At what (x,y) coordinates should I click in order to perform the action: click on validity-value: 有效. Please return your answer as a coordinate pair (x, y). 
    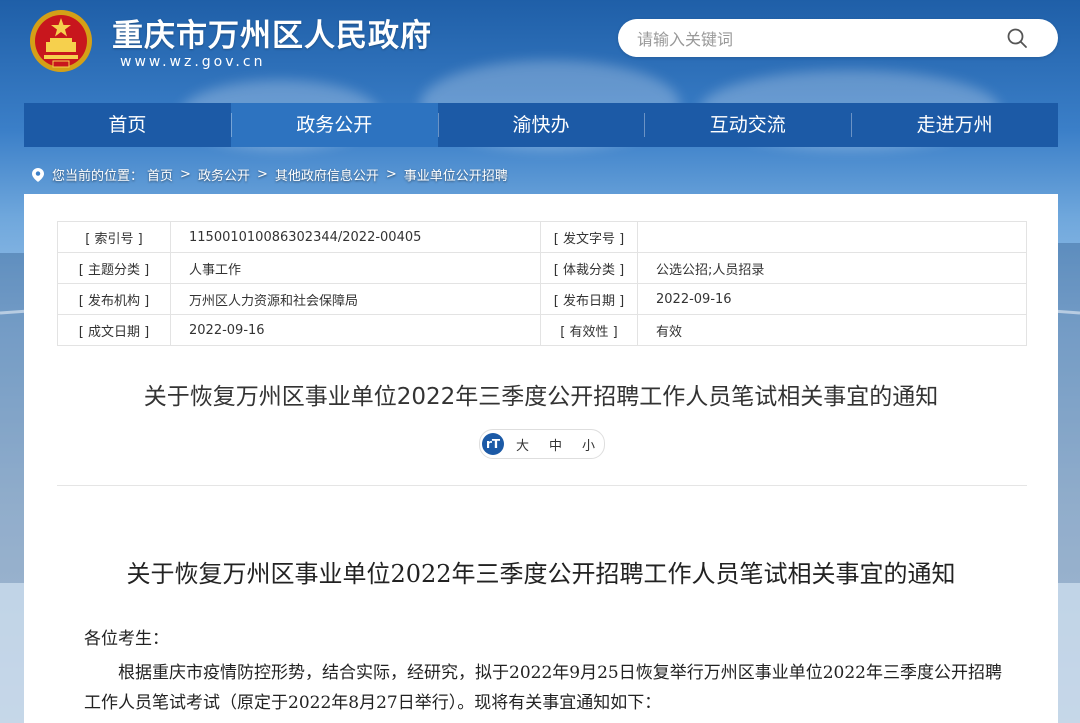
    Looking at the image, I should click on (832, 330).